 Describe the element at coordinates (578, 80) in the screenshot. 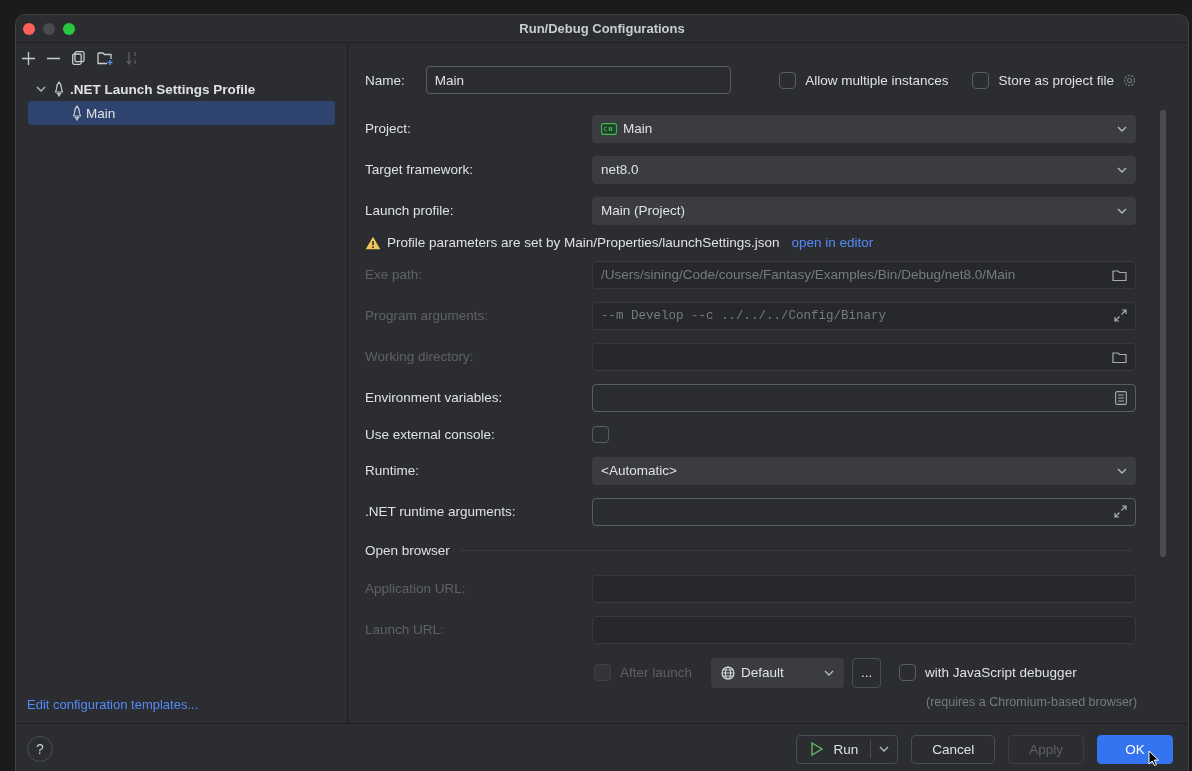

I see `name-field: Main` at that location.